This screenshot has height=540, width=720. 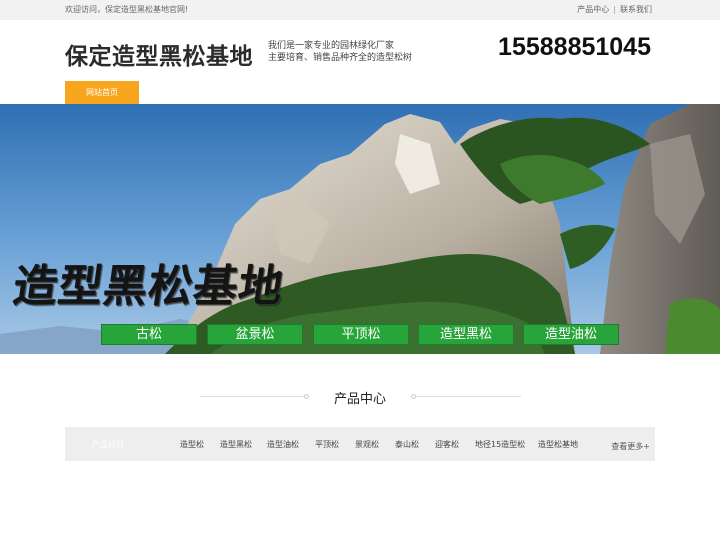 What do you see at coordinates (466, 334) in the screenshot?
I see `banner-tag-zaoxing-heisong: 造型黑松` at bounding box center [466, 334].